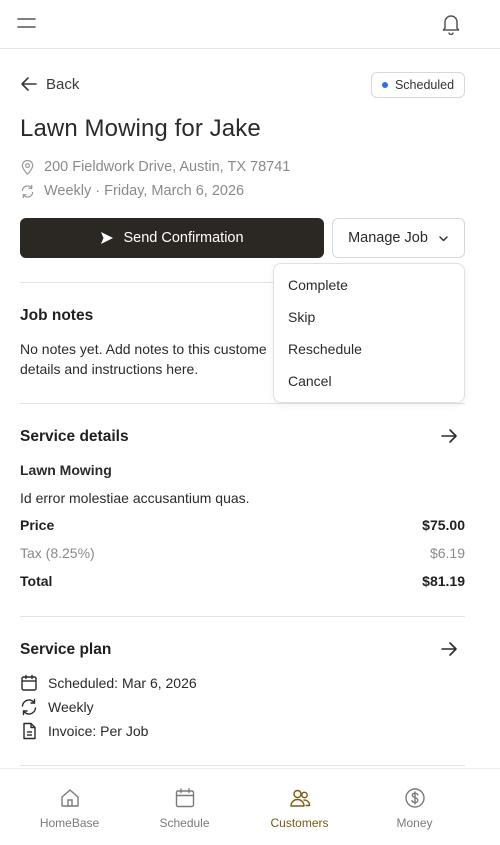 The image size is (500, 845). I want to click on plan-frequency-row: Weekly, so click(57, 707).